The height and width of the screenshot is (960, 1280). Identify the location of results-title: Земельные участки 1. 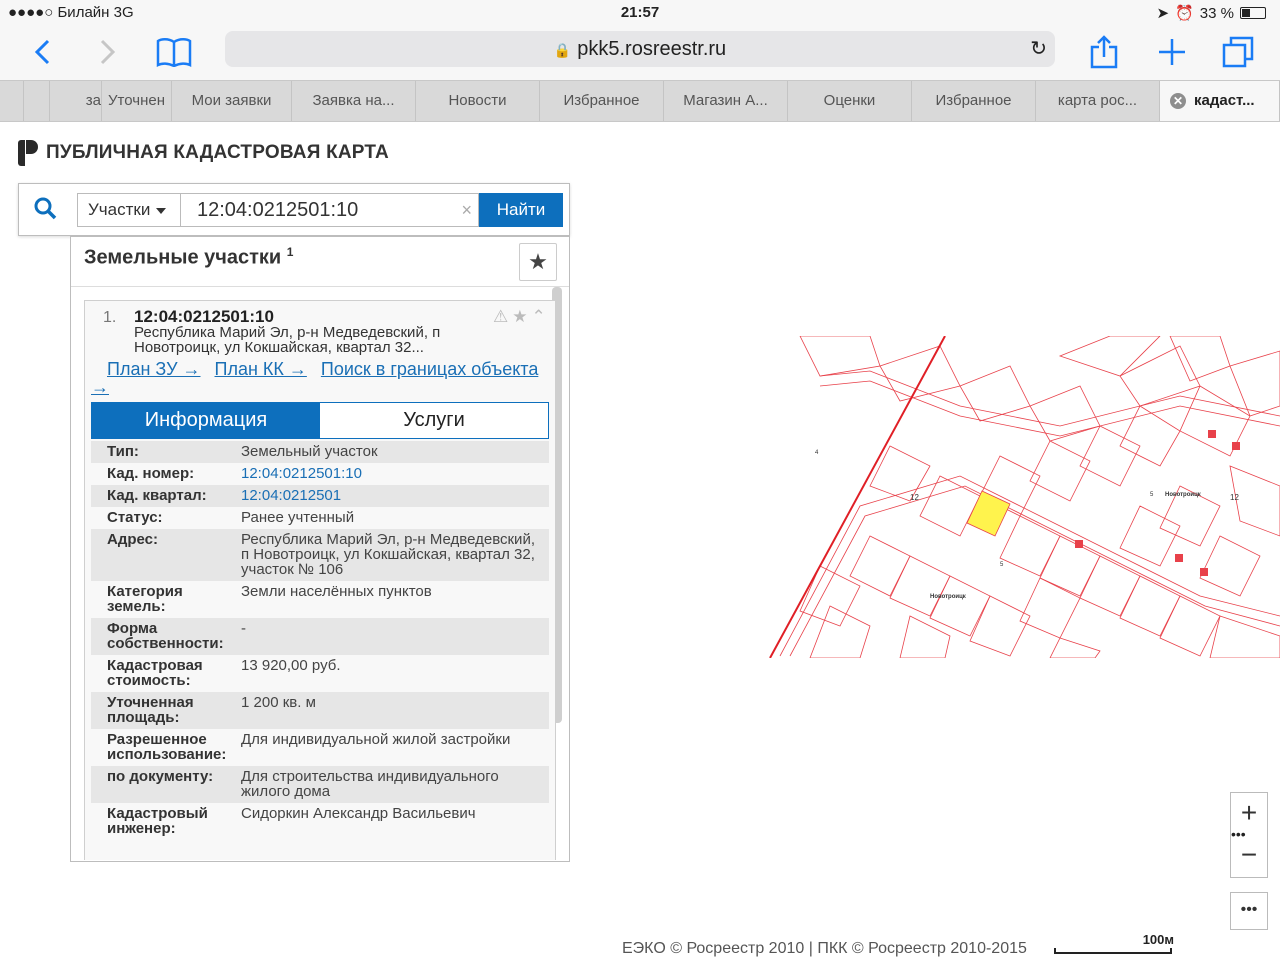
(188, 257).